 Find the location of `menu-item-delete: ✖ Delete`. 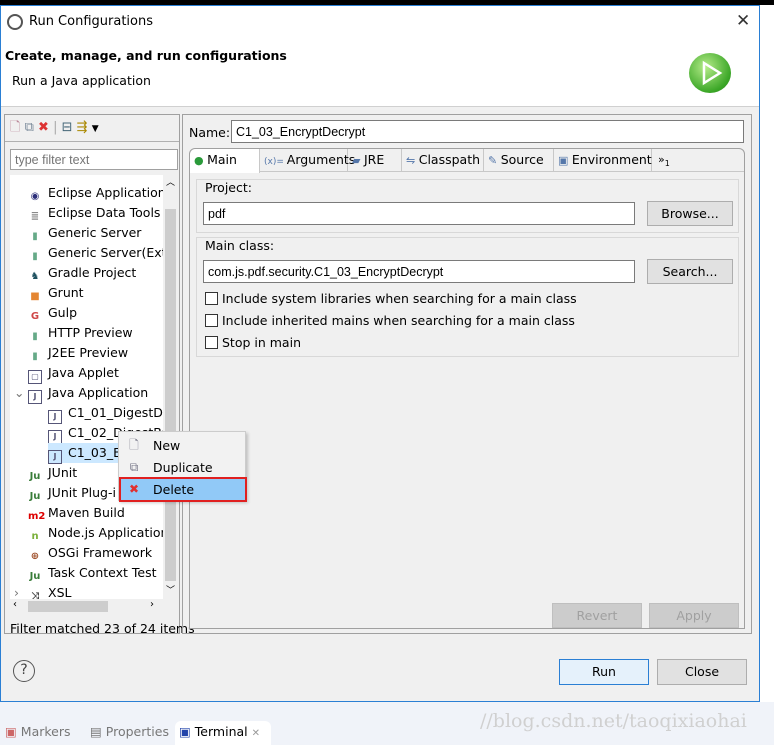

menu-item-delete: ✖ Delete is located at coordinates (183, 489).